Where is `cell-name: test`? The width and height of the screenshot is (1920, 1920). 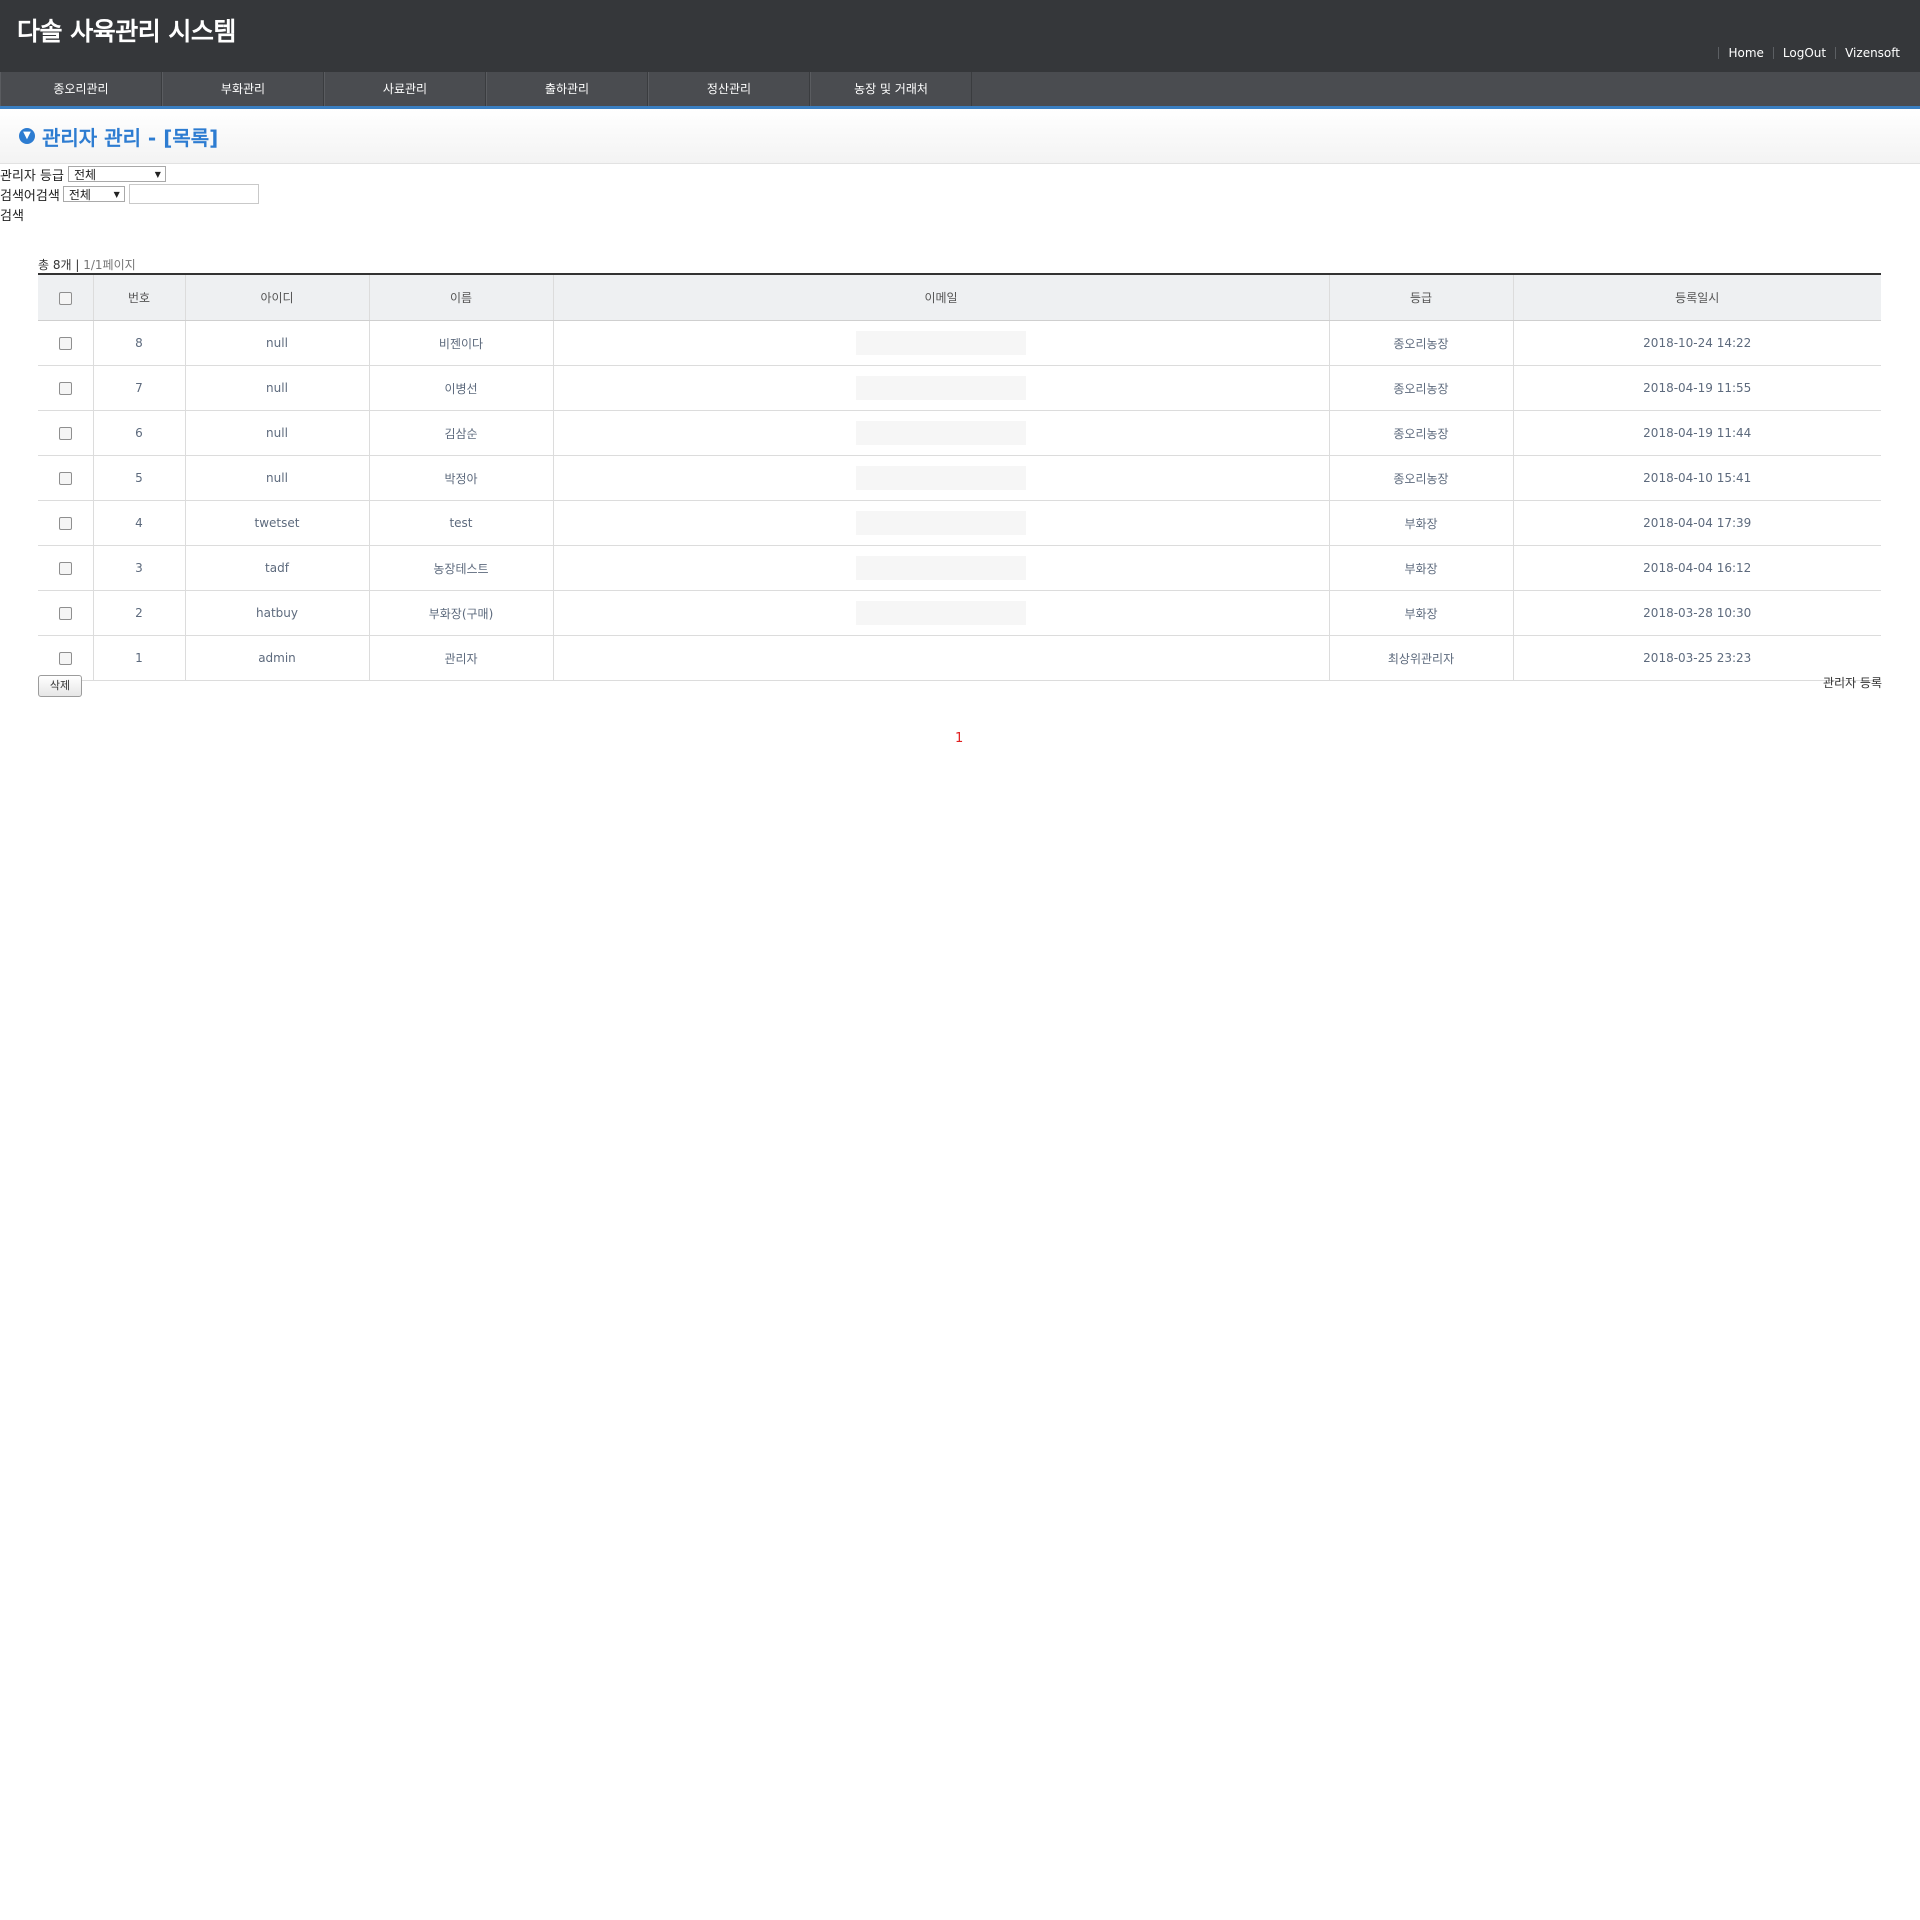 cell-name: test is located at coordinates (461, 523).